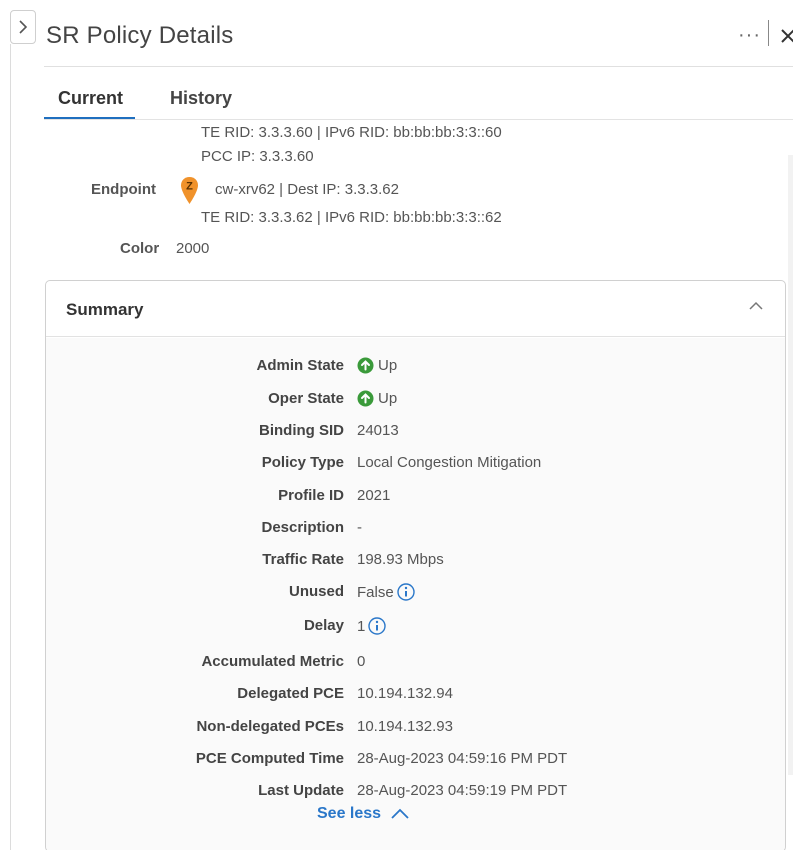 Image resolution: width=793 pixels, height=850 pixels. What do you see at coordinates (306, 398) in the screenshot?
I see `oper-state-label: Oper State` at bounding box center [306, 398].